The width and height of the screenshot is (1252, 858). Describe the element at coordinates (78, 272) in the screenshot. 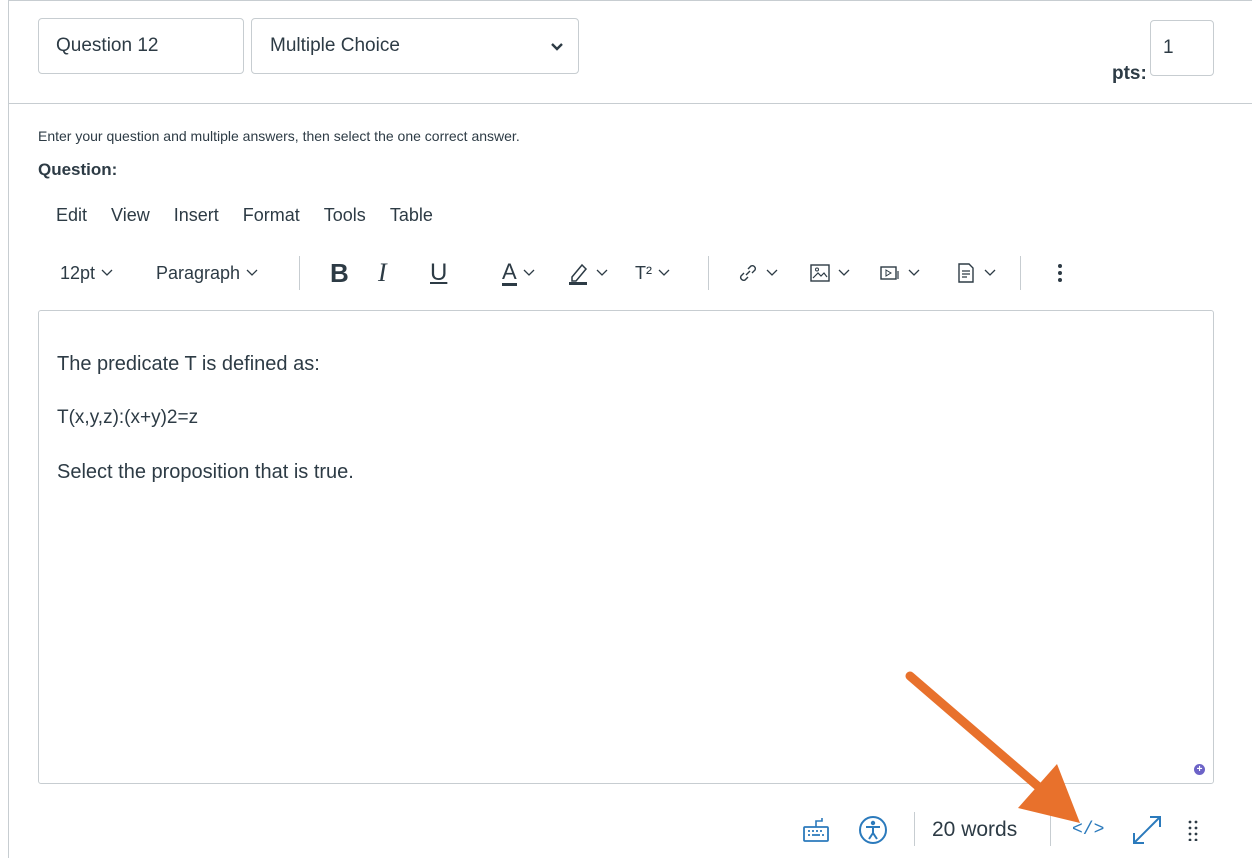

I see `font-size-value: 12pt` at that location.